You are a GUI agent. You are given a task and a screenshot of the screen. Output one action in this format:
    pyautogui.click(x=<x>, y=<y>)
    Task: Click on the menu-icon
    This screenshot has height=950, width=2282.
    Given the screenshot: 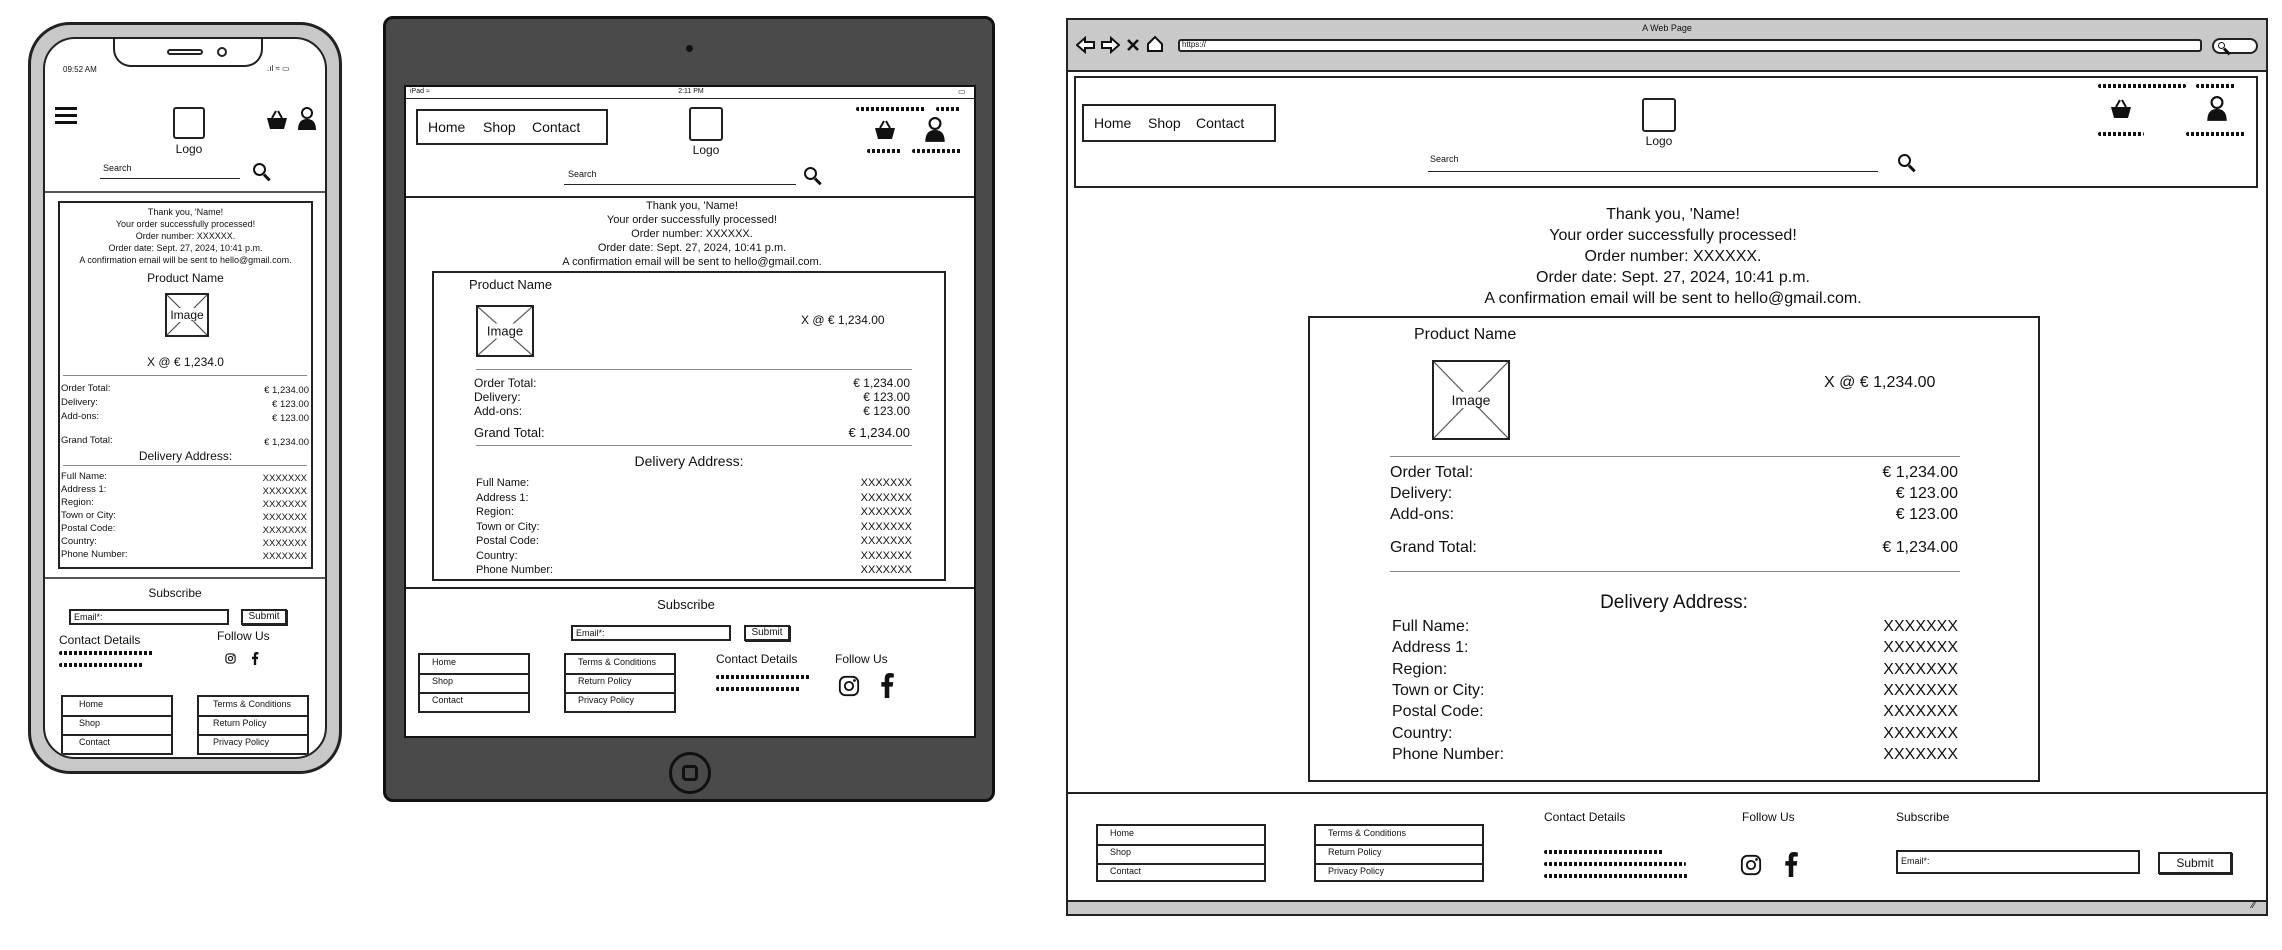 What is the action you would take?
    pyautogui.click(x=66, y=116)
    